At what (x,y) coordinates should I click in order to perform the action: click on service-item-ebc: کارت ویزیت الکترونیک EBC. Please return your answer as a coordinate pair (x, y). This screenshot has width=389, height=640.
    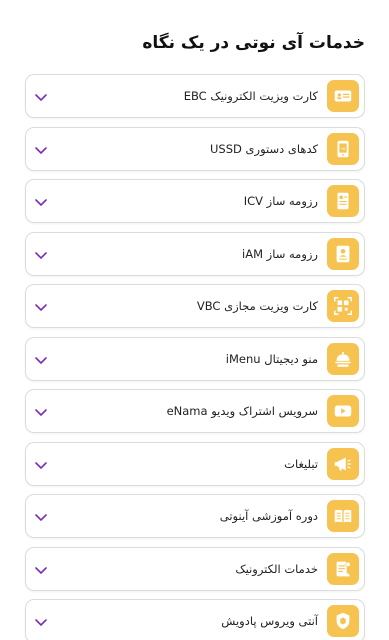
    Looking at the image, I should click on (195, 96).